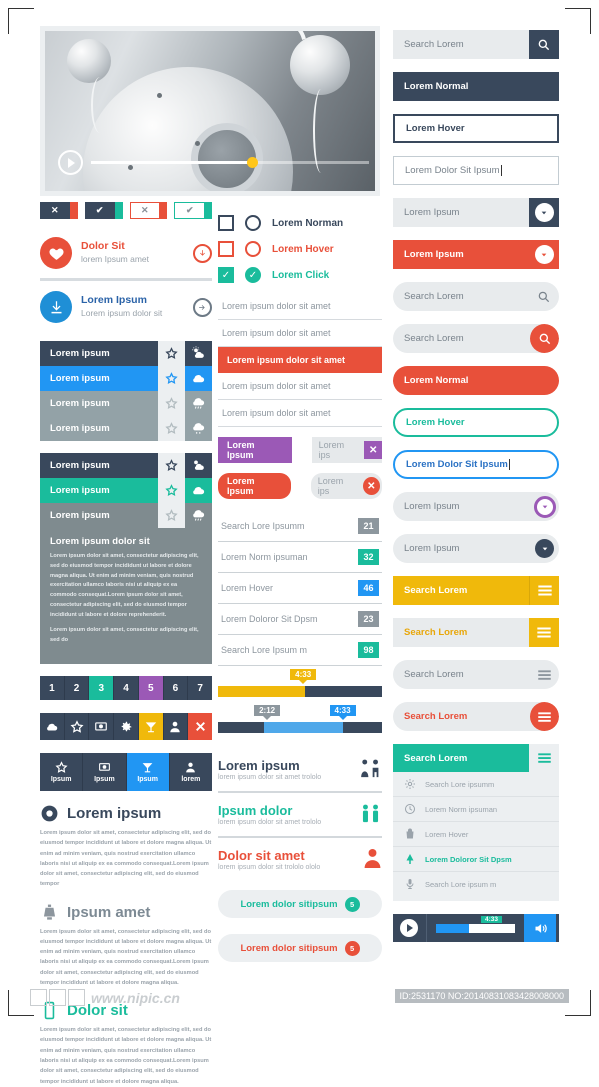  What do you see at coordinates (193, 210) in the screenshot?
I see `toggle-light-on: ✔` at bounding box center [193, 210].